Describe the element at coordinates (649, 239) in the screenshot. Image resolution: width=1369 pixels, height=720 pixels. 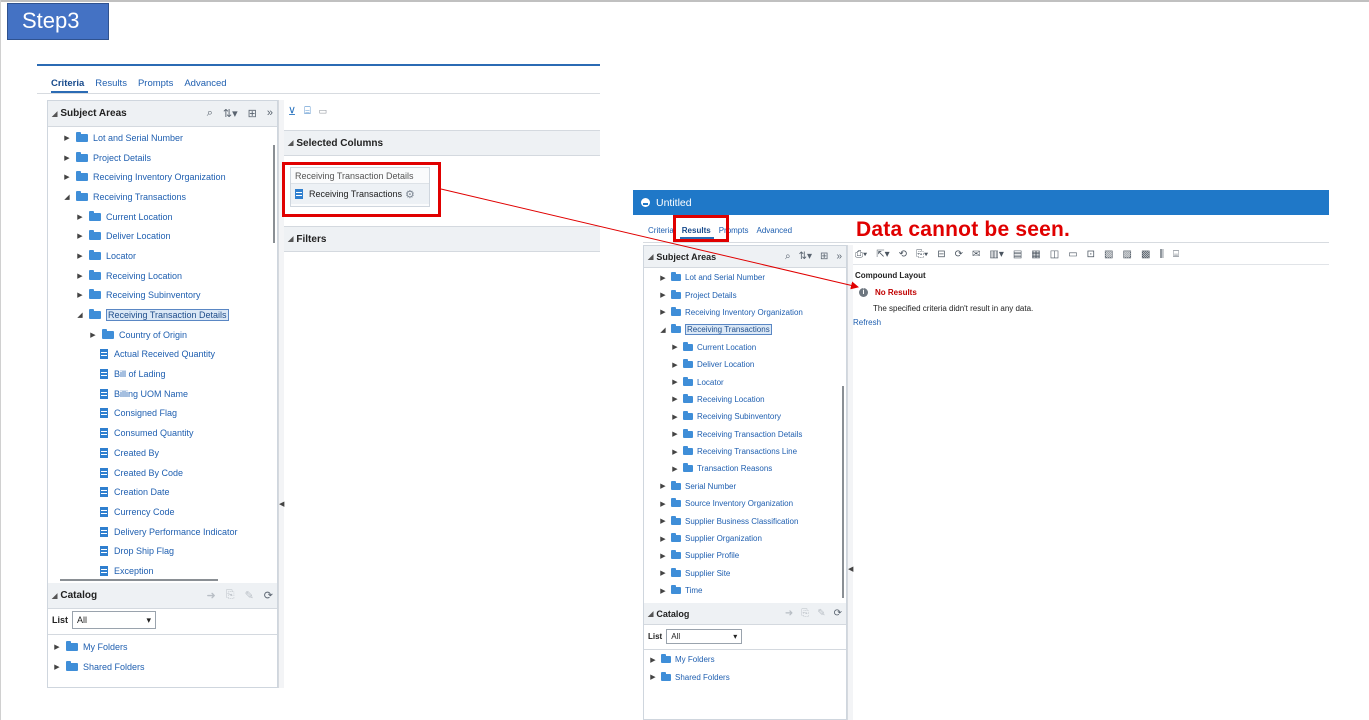
I see `annotation-arrow` at that location.